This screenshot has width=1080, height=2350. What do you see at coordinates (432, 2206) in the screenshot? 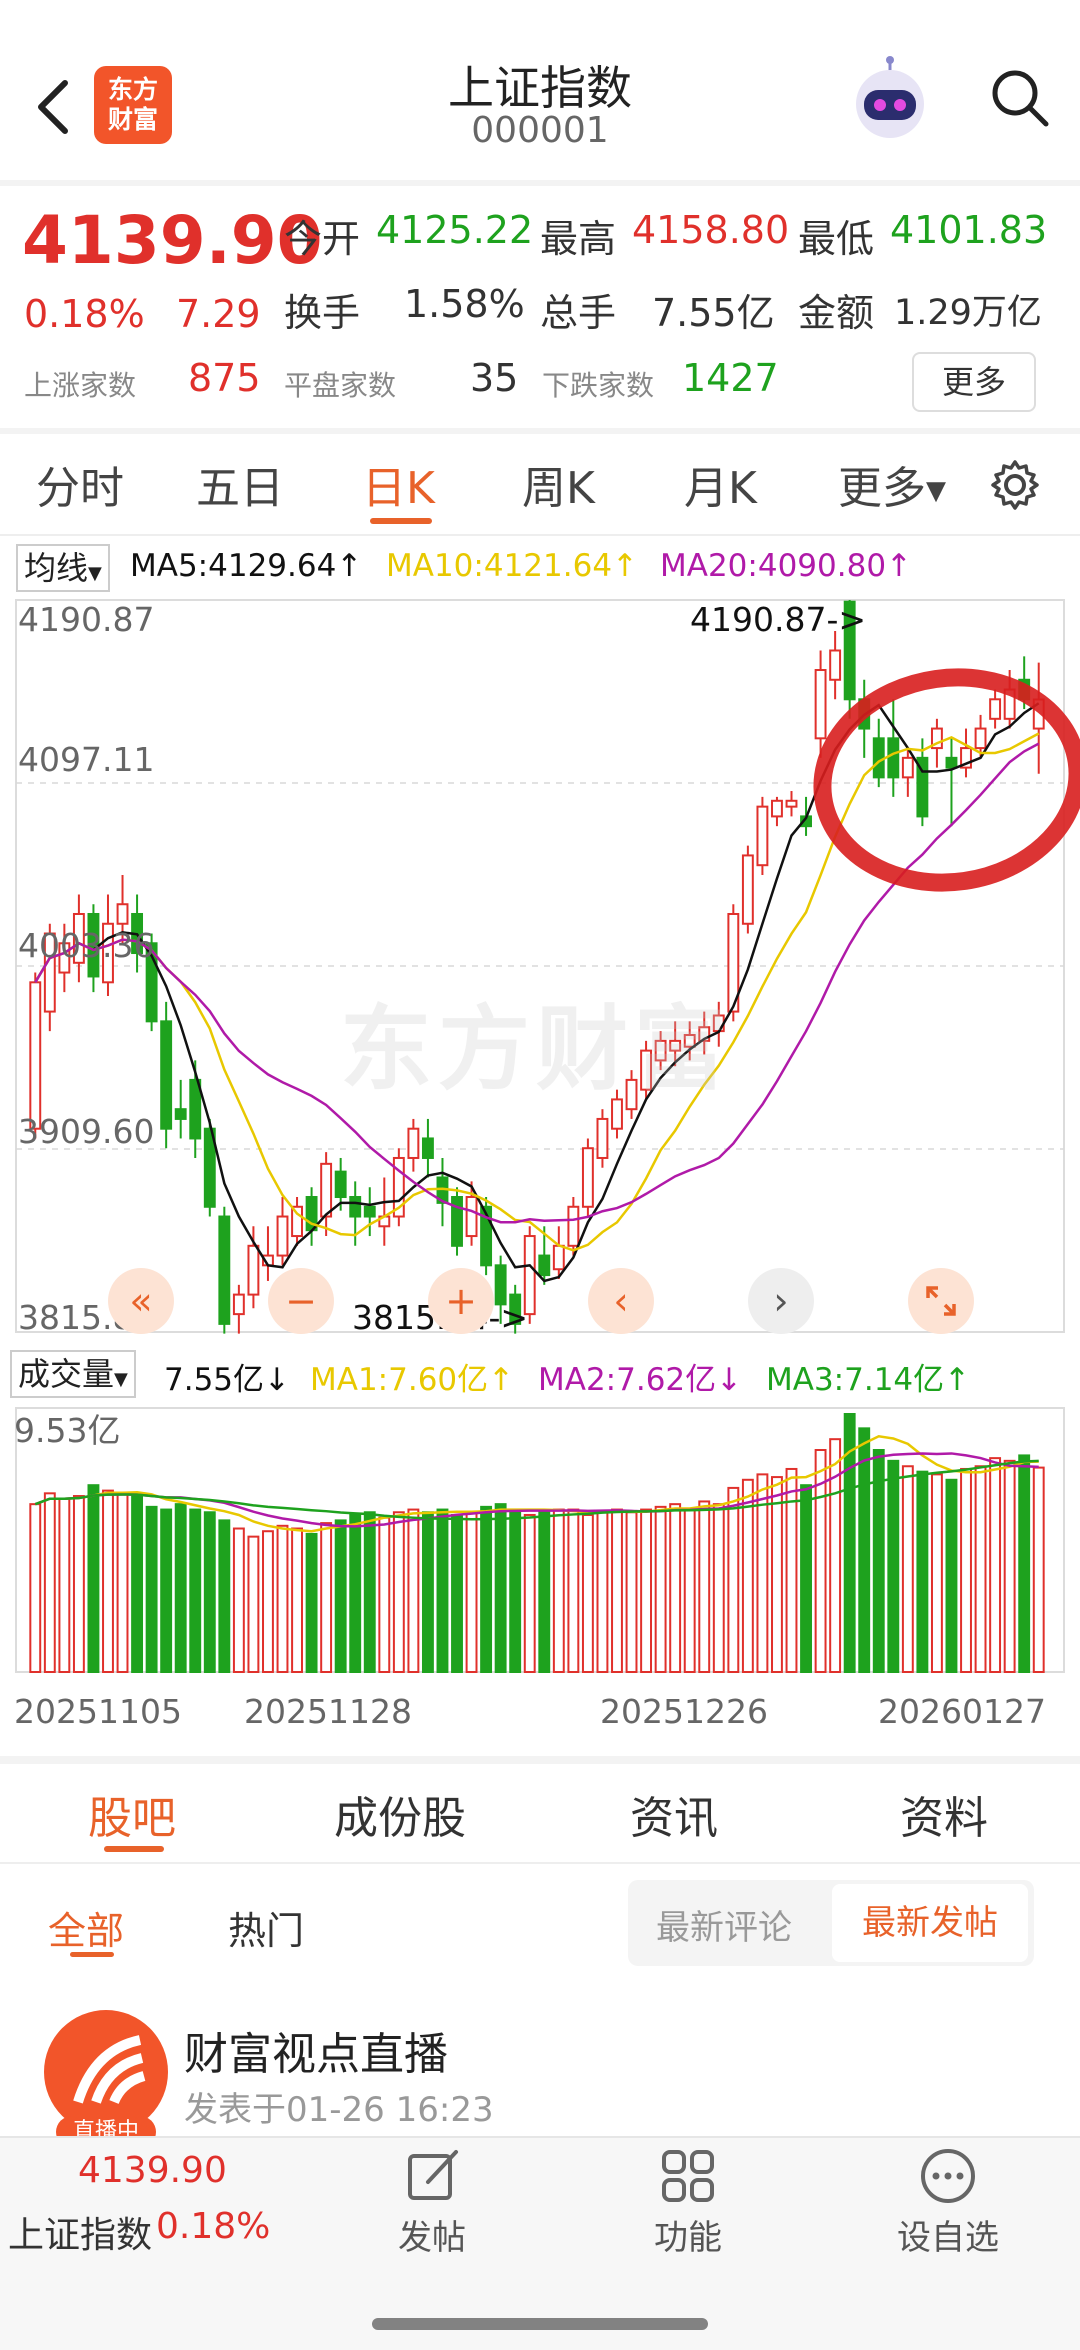
I see `post-button: 发帖` at bounding box center [432, 2206].